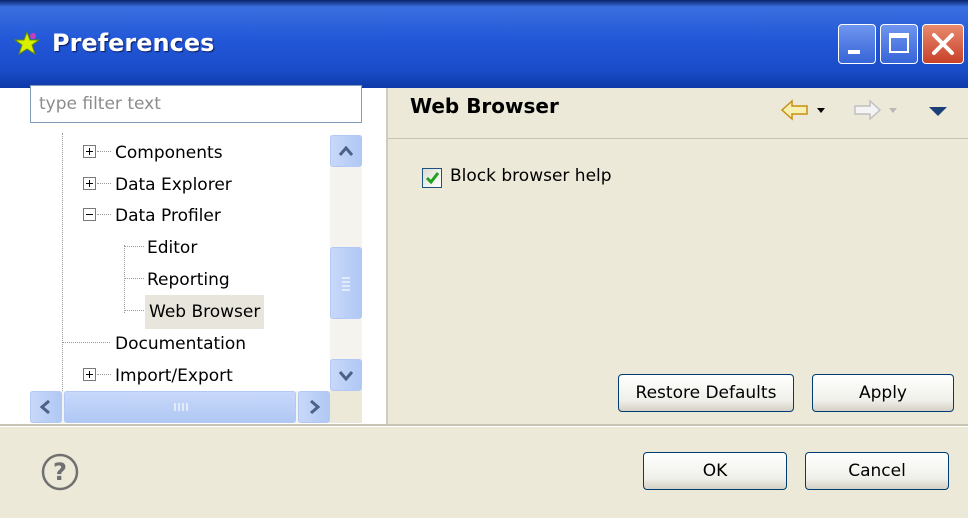 The width and height of the screenshot is (968, 518). What do you see at coordinates (706, 393) in the screenshot?
I see `restore-defaults-button: Restore Defaults` at bounding box center [706, 393].